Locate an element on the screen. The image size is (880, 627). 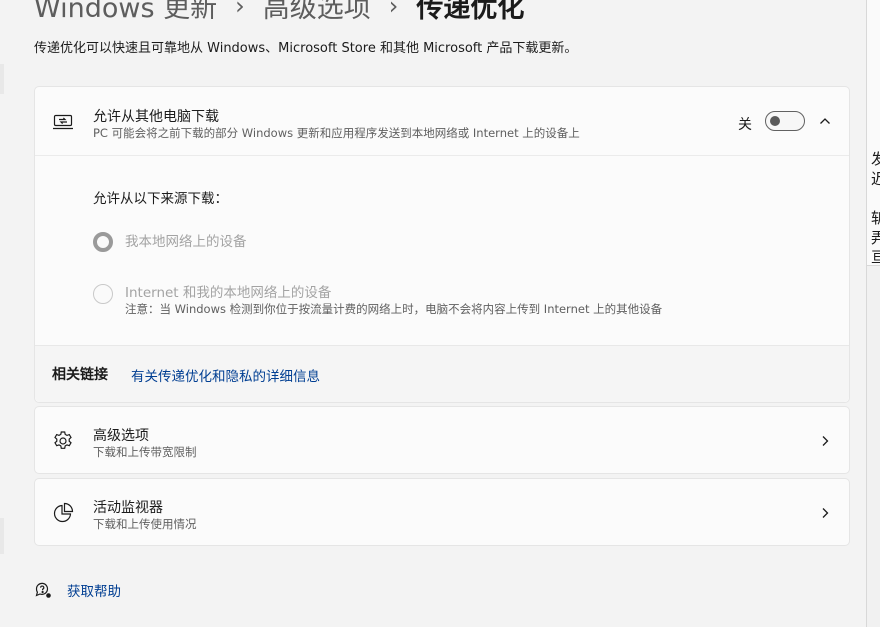
allow-download-toggle is located at coordinates (785, 121).